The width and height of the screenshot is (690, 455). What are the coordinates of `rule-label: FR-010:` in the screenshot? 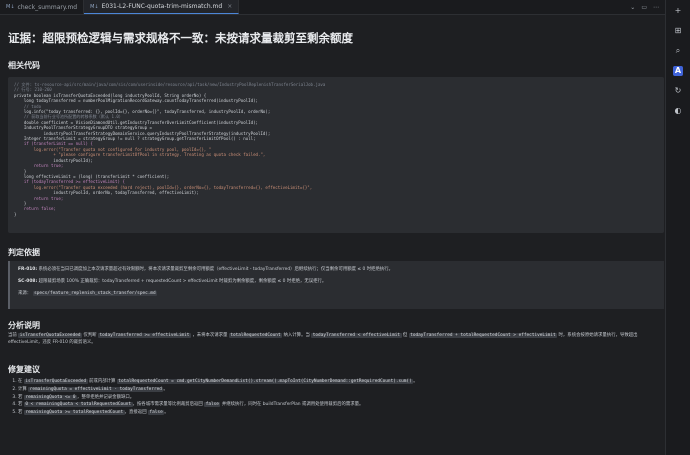 It's located at (28, 269).